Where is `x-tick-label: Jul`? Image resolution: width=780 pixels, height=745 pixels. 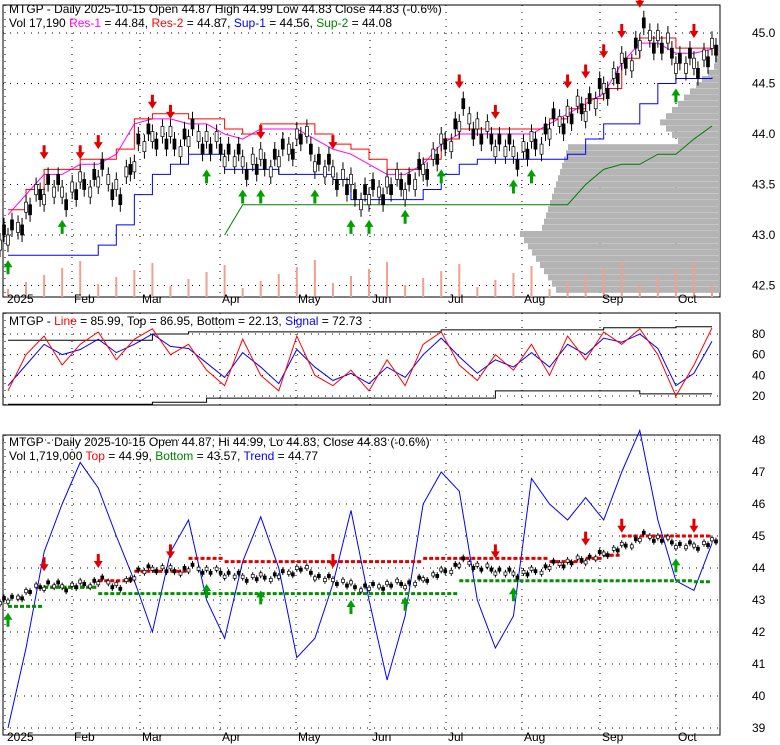
x-tick-label: Jul is located at coordinates (455, 299).